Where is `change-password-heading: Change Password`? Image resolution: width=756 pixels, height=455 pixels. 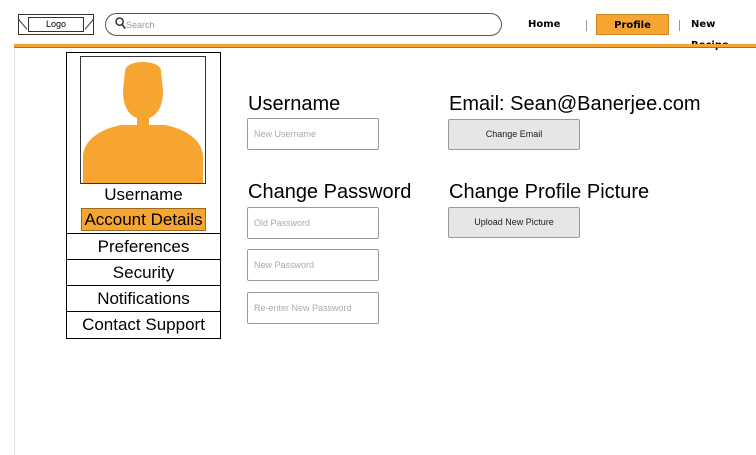
change-password-heading: Change Password is located at coordinates (330, 192).